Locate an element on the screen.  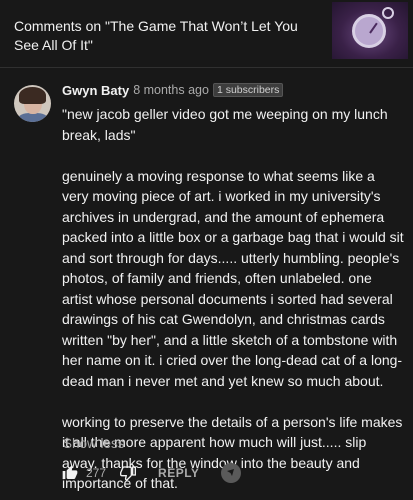
comment-meta: Gwyn Baty 8 months ago 1 subscribers is located at coordinates (173, 90).